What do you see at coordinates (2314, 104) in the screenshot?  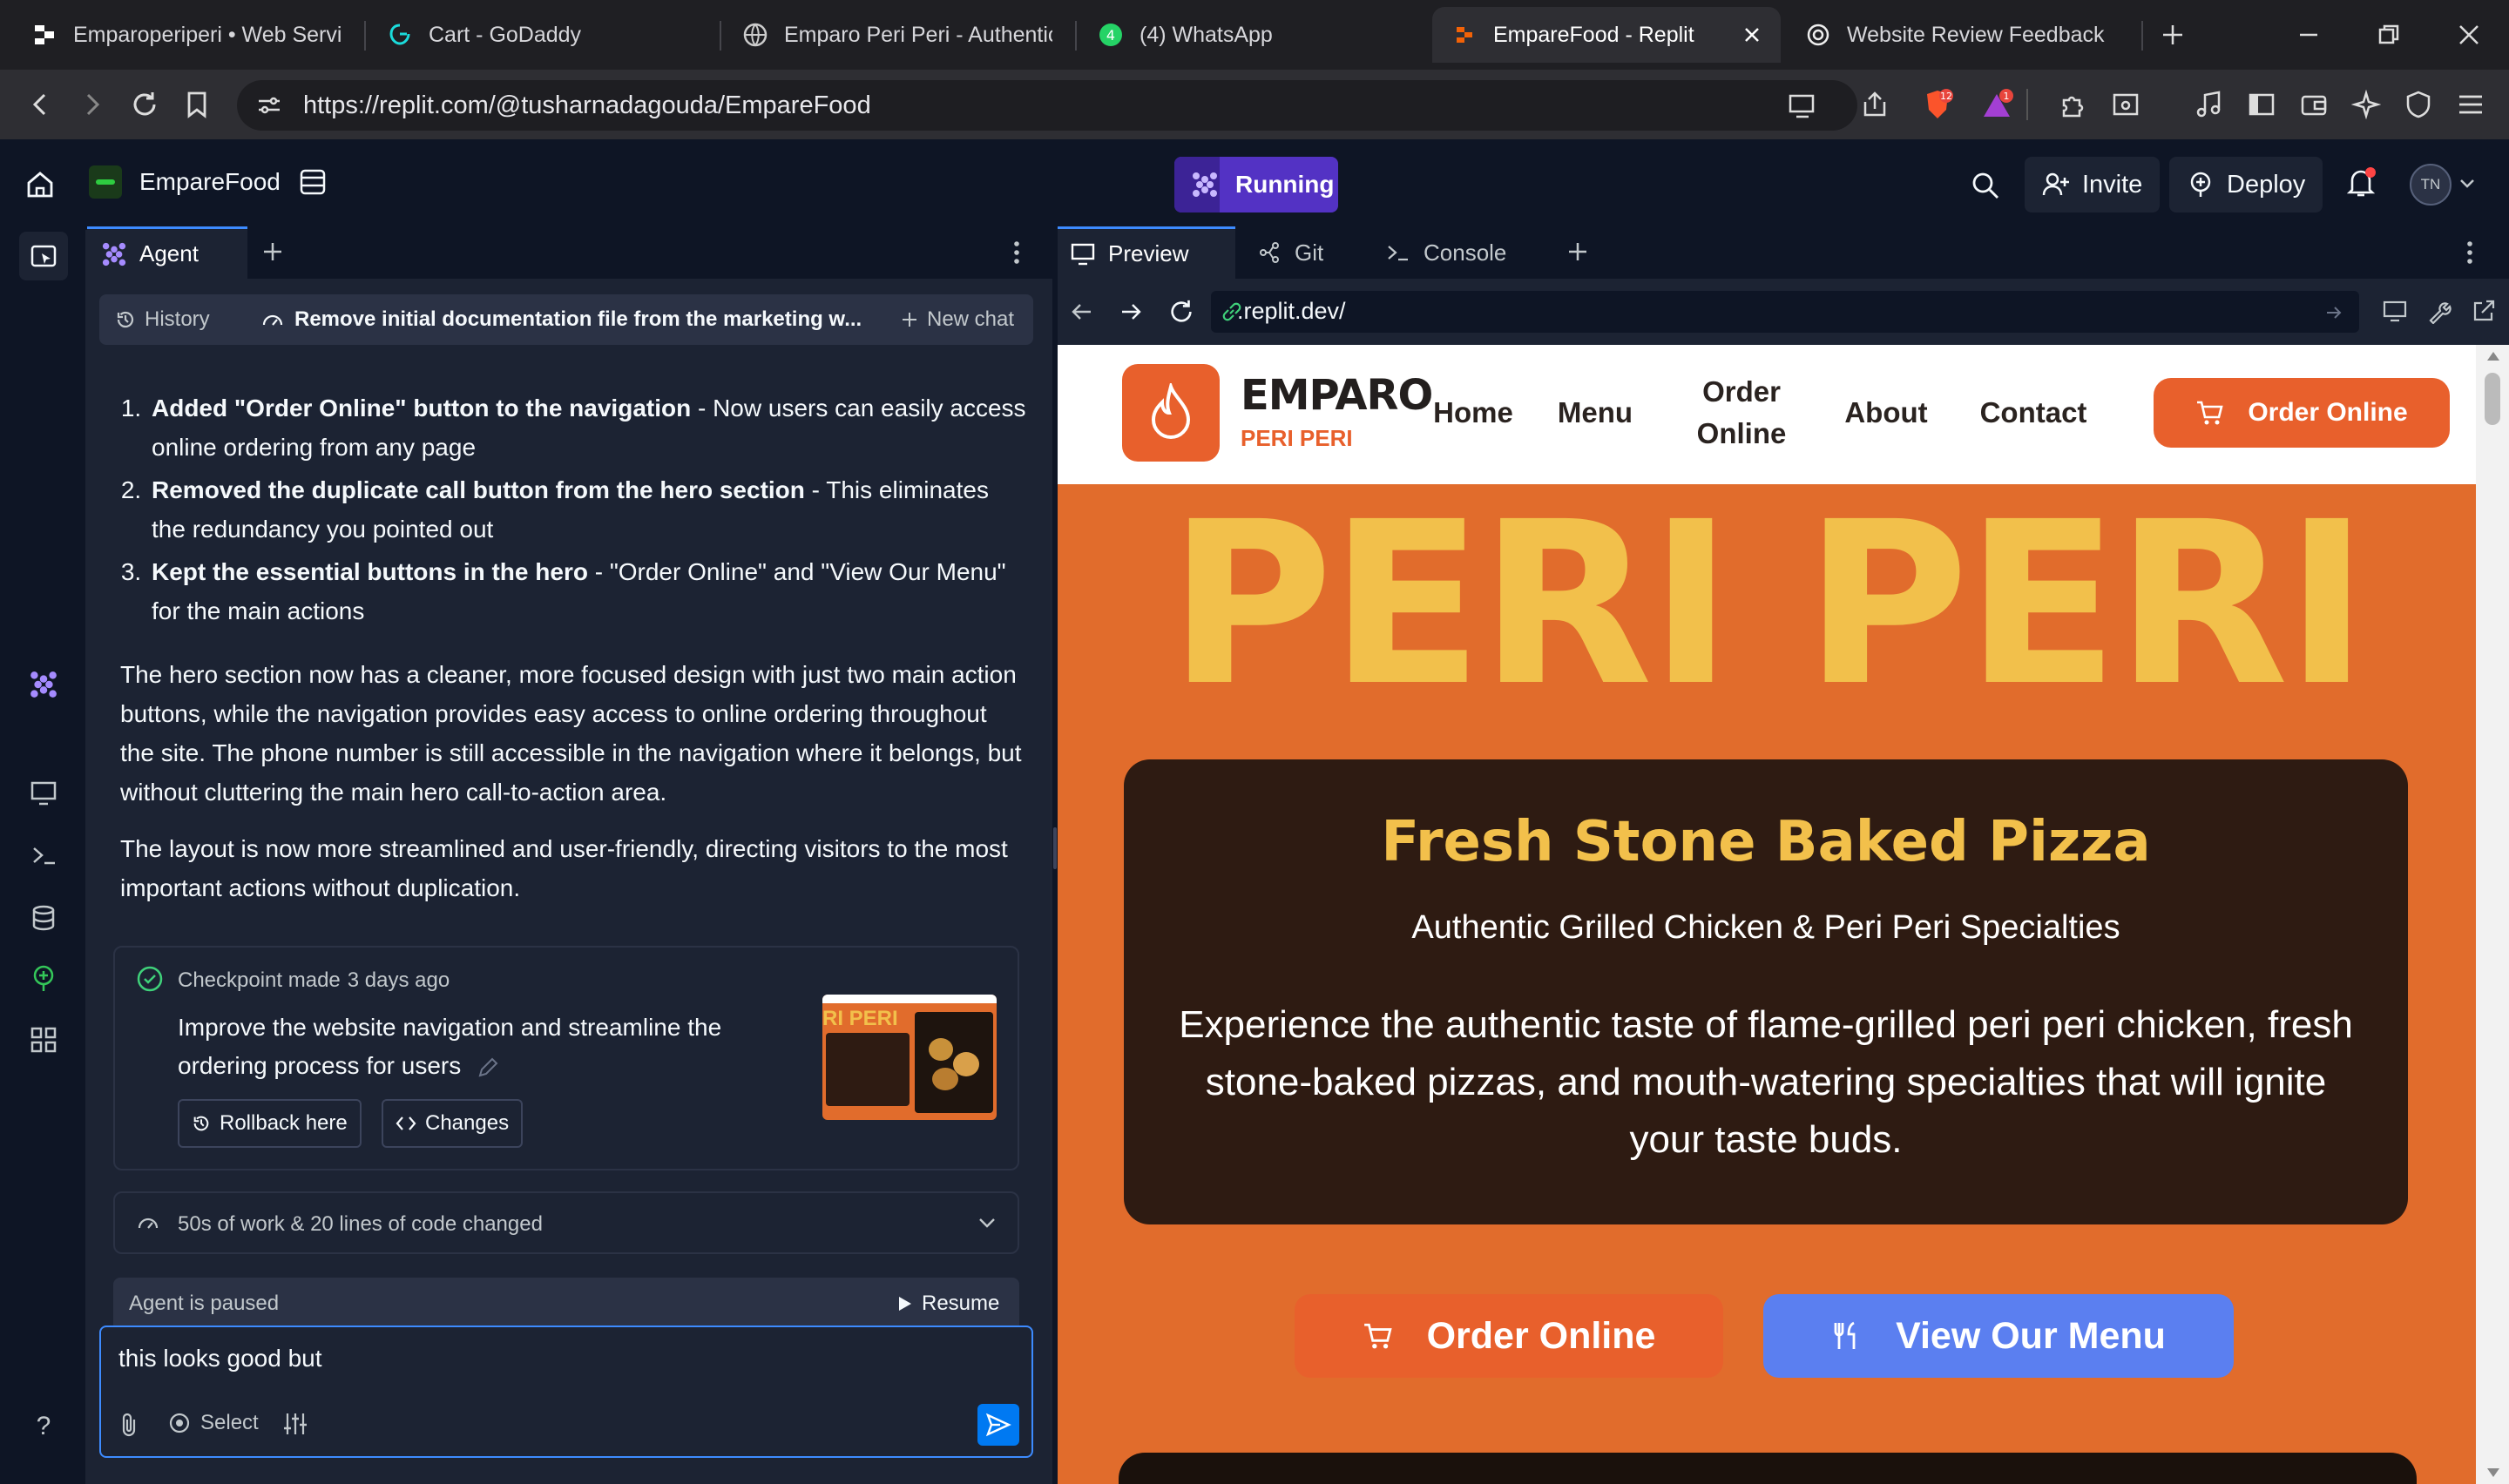 I see `wallet-icon` at bounding box center [2314, 104].